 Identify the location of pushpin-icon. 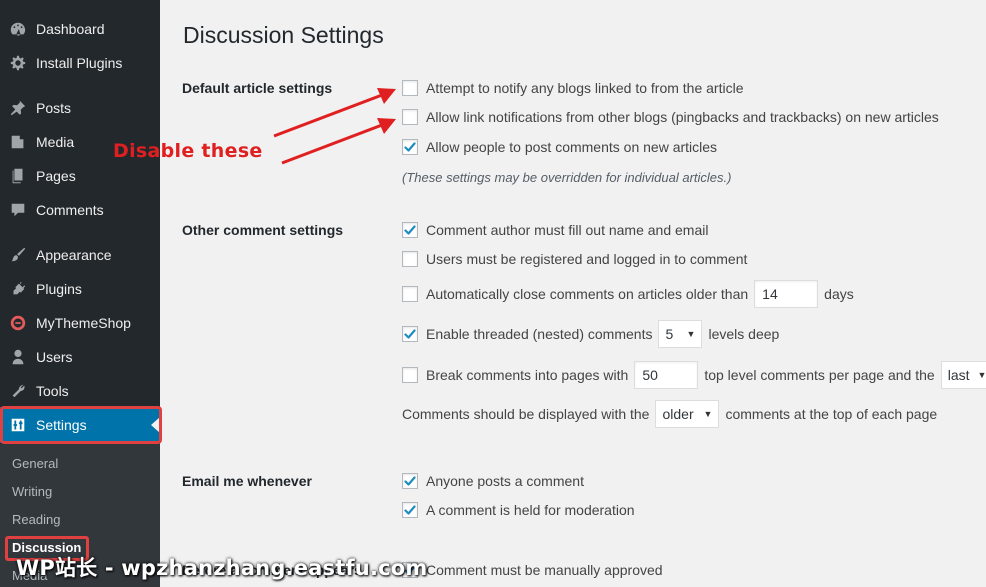
(18, 108).